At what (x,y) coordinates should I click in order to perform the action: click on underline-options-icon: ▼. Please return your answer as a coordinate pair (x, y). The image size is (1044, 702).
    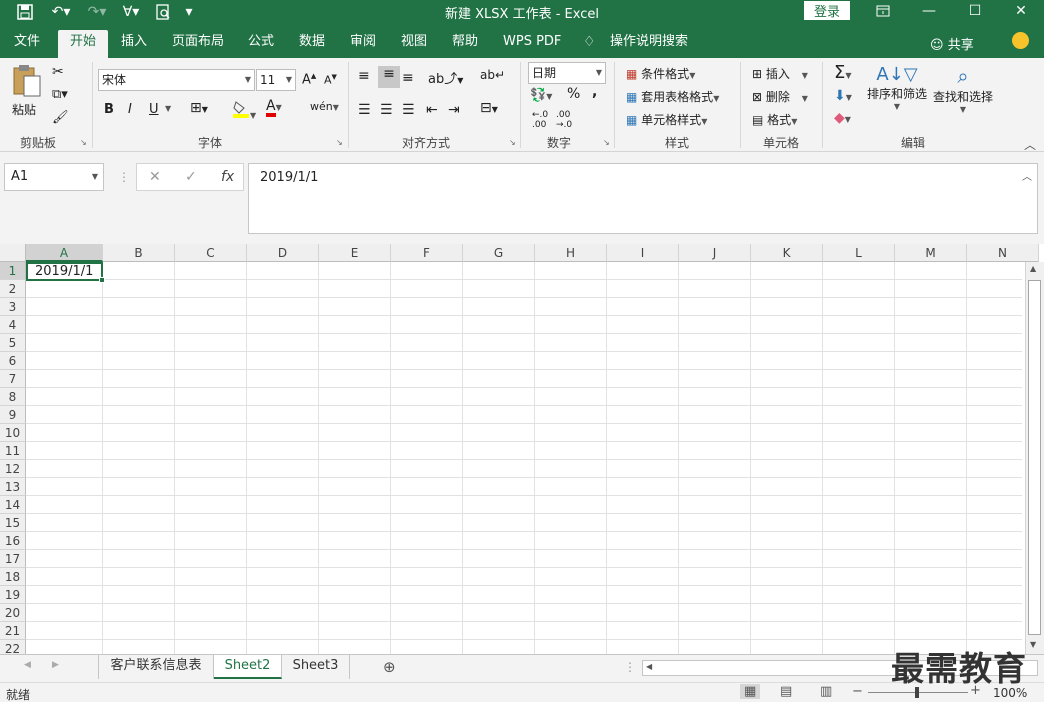
    Looking at the image, I should click on (168, 108).